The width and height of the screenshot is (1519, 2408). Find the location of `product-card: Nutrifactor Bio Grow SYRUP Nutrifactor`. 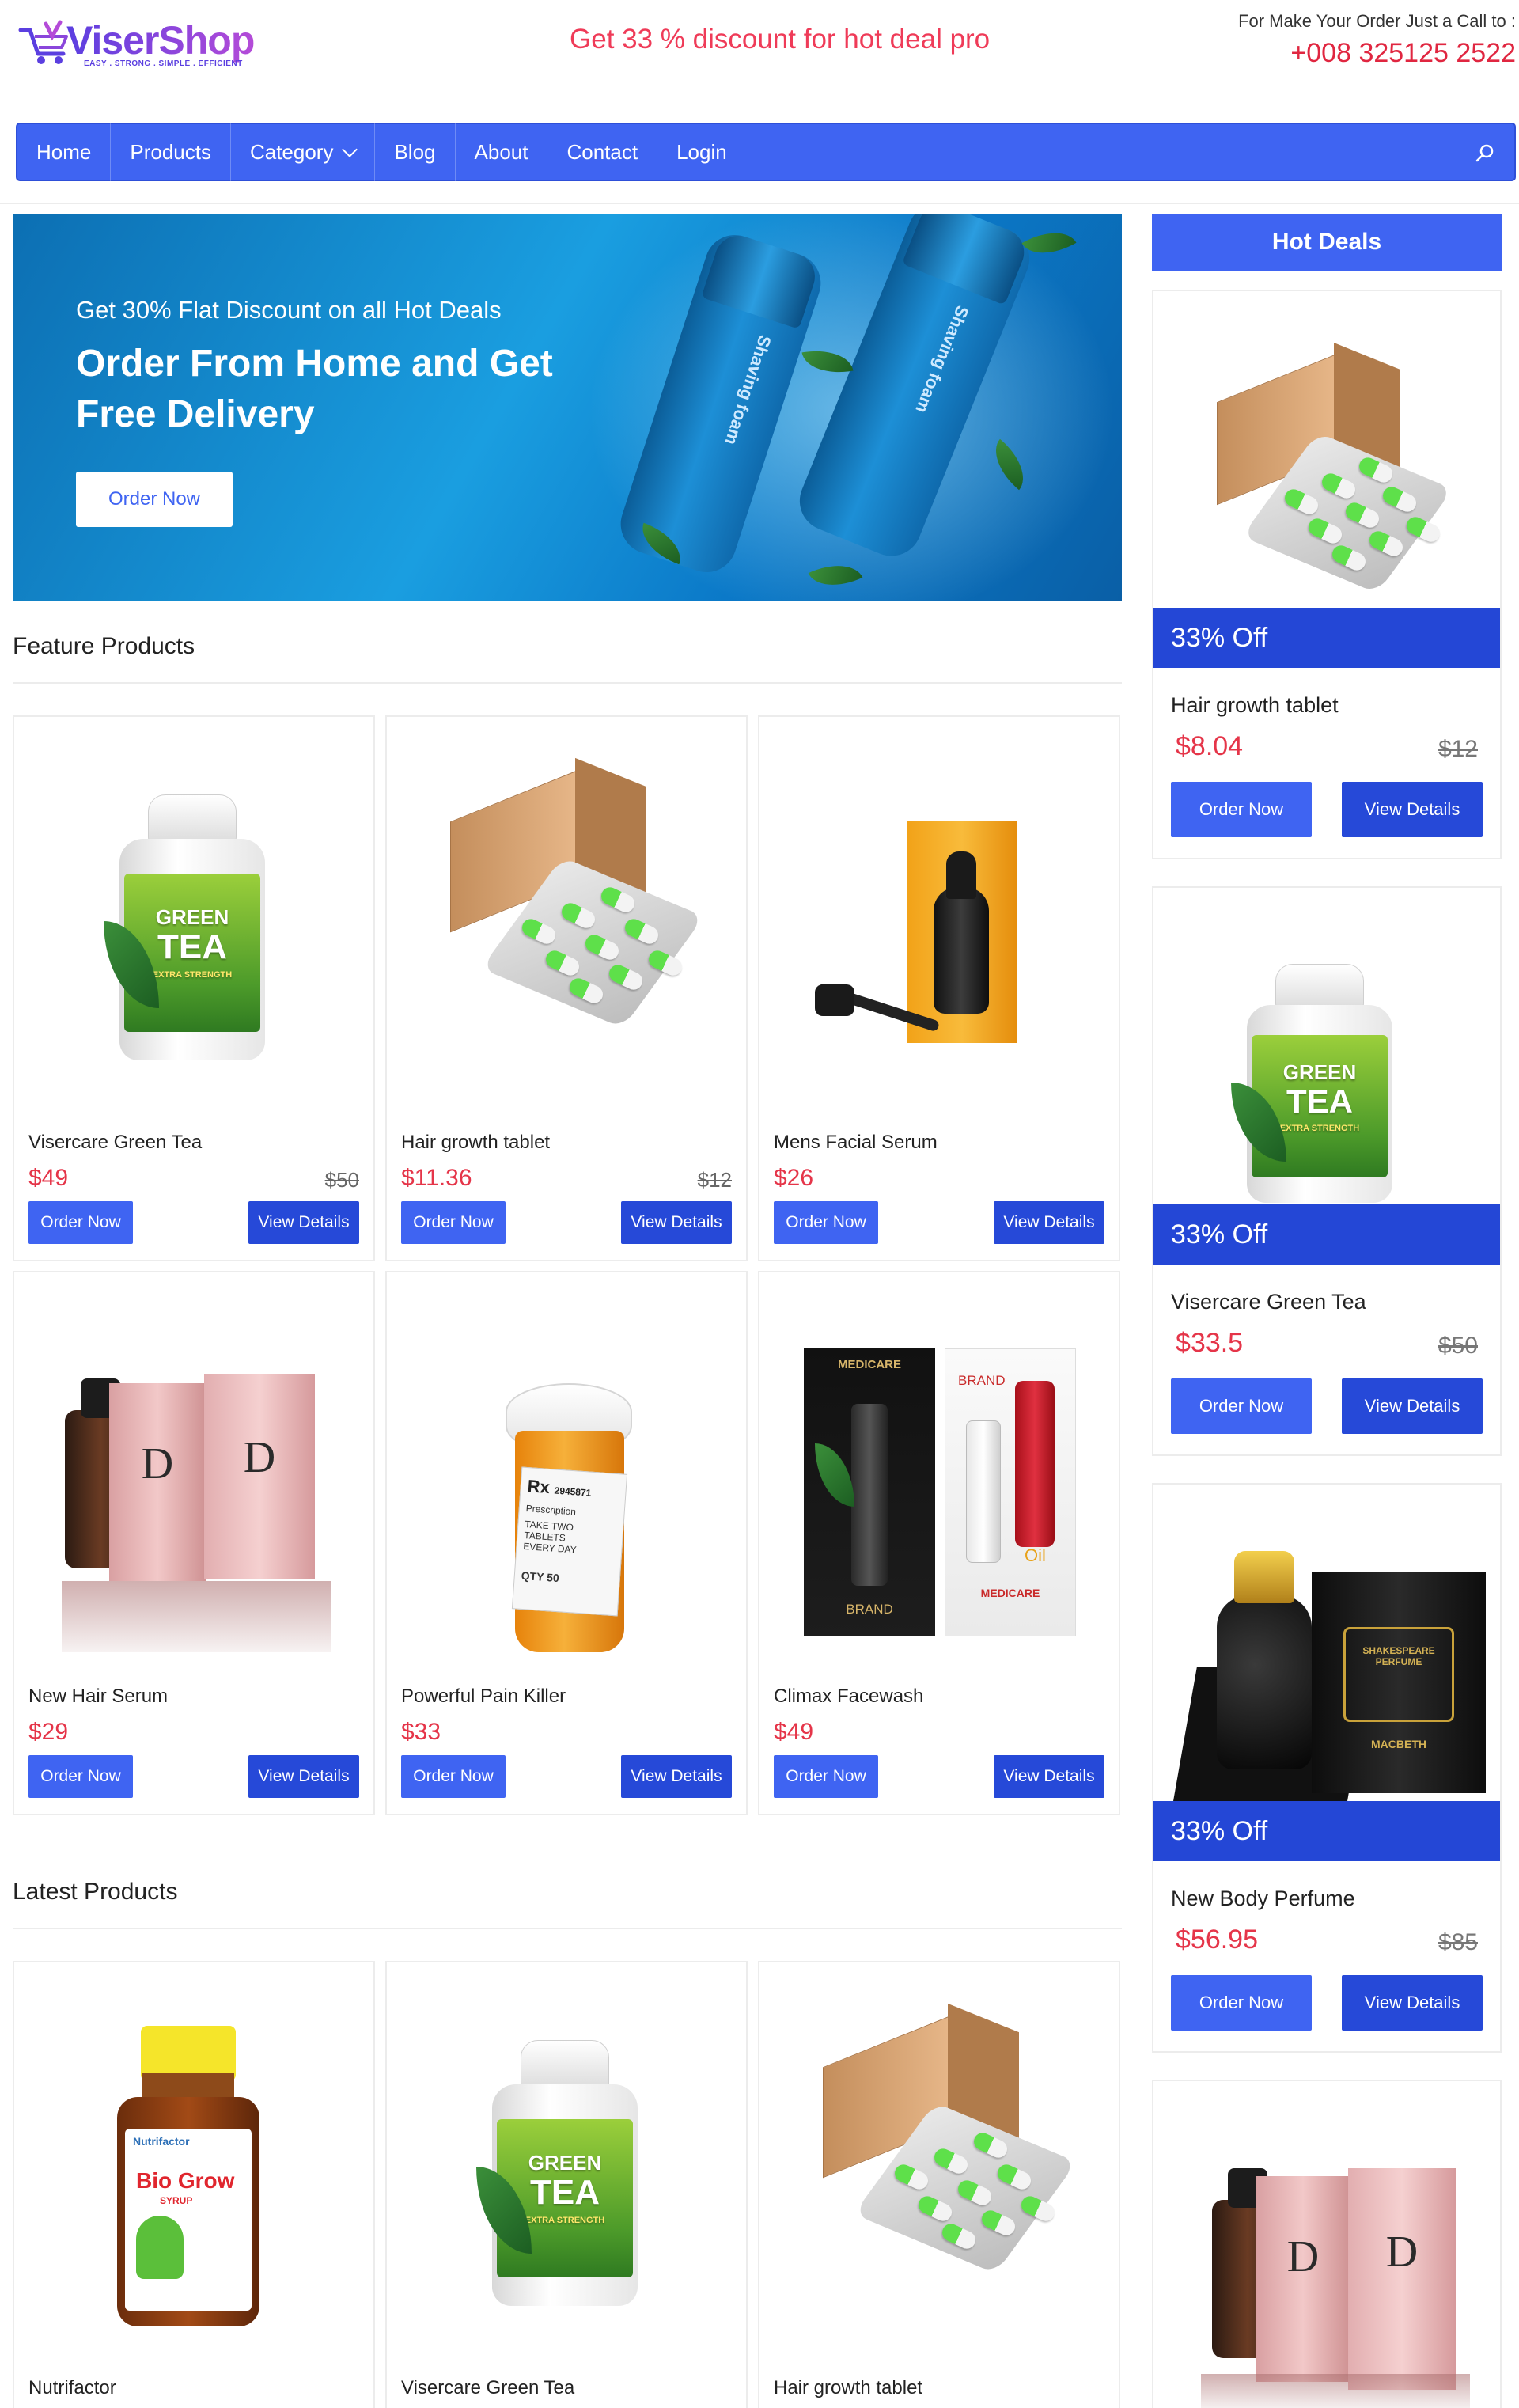

product-card: Nutrifactor Bio Grow SYRUP Nutrifactor is located at coordinates (194, 2184).